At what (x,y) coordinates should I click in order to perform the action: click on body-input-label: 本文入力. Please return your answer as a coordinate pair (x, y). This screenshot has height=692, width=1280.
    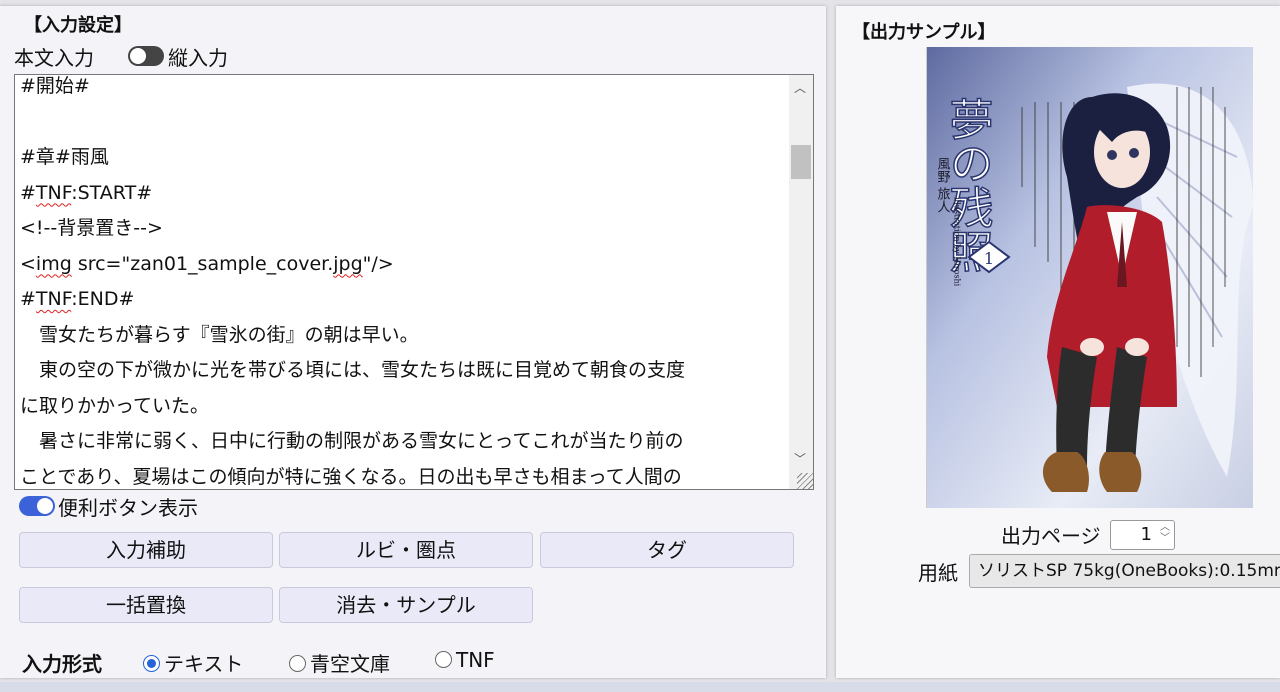
    Looking at the image, I should click on (54, 58).